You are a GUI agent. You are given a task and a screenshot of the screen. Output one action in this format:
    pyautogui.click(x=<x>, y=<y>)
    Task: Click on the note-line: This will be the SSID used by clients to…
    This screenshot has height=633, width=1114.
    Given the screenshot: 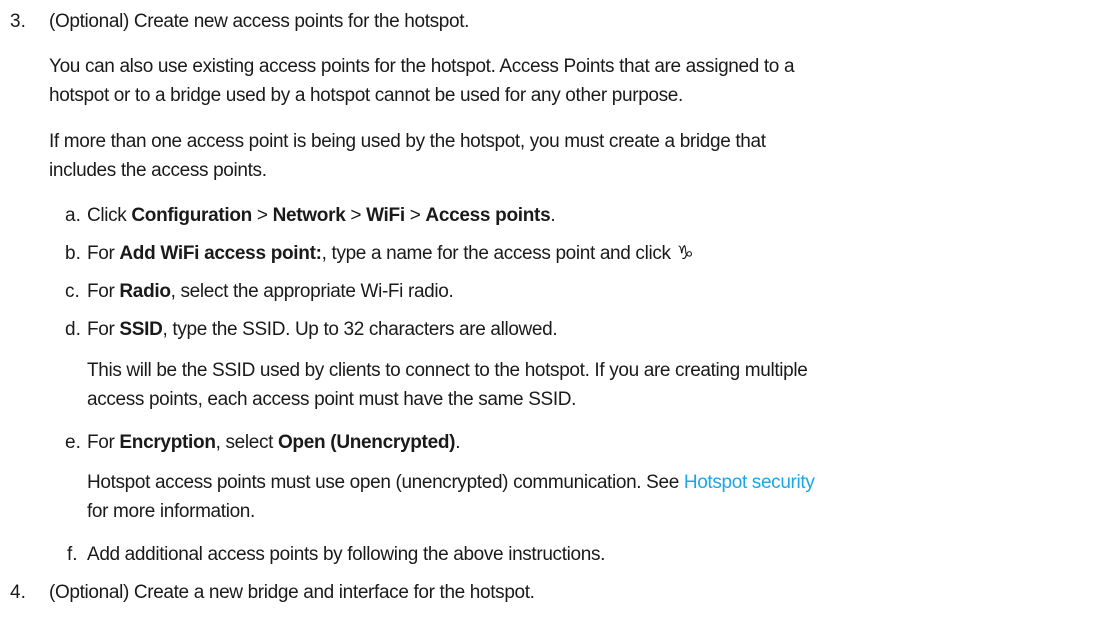 What is the action you would take?
    pyautogui.click(x=447, y=370)
    